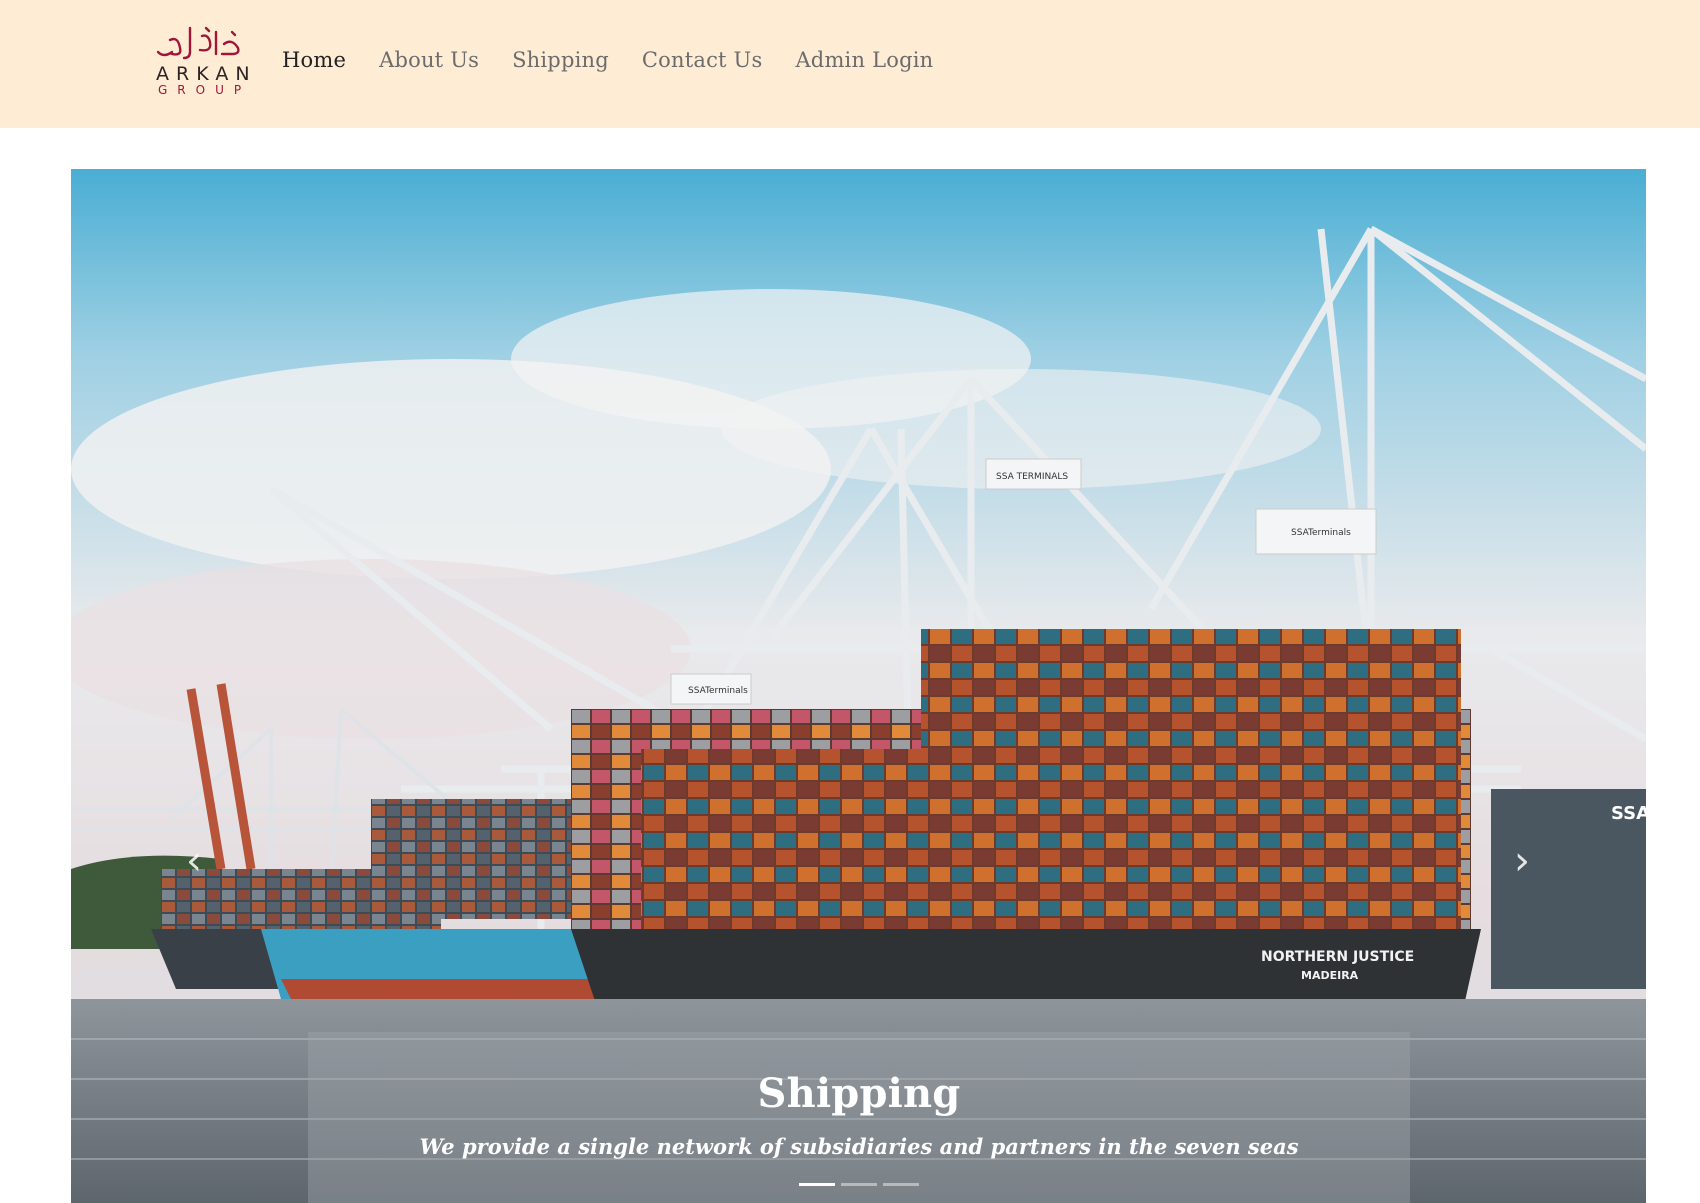 Image resolution: width=1700 pixels, height=1203 pixels. I want to click on nav-item-shipping: Shipping, so click(560, 60).